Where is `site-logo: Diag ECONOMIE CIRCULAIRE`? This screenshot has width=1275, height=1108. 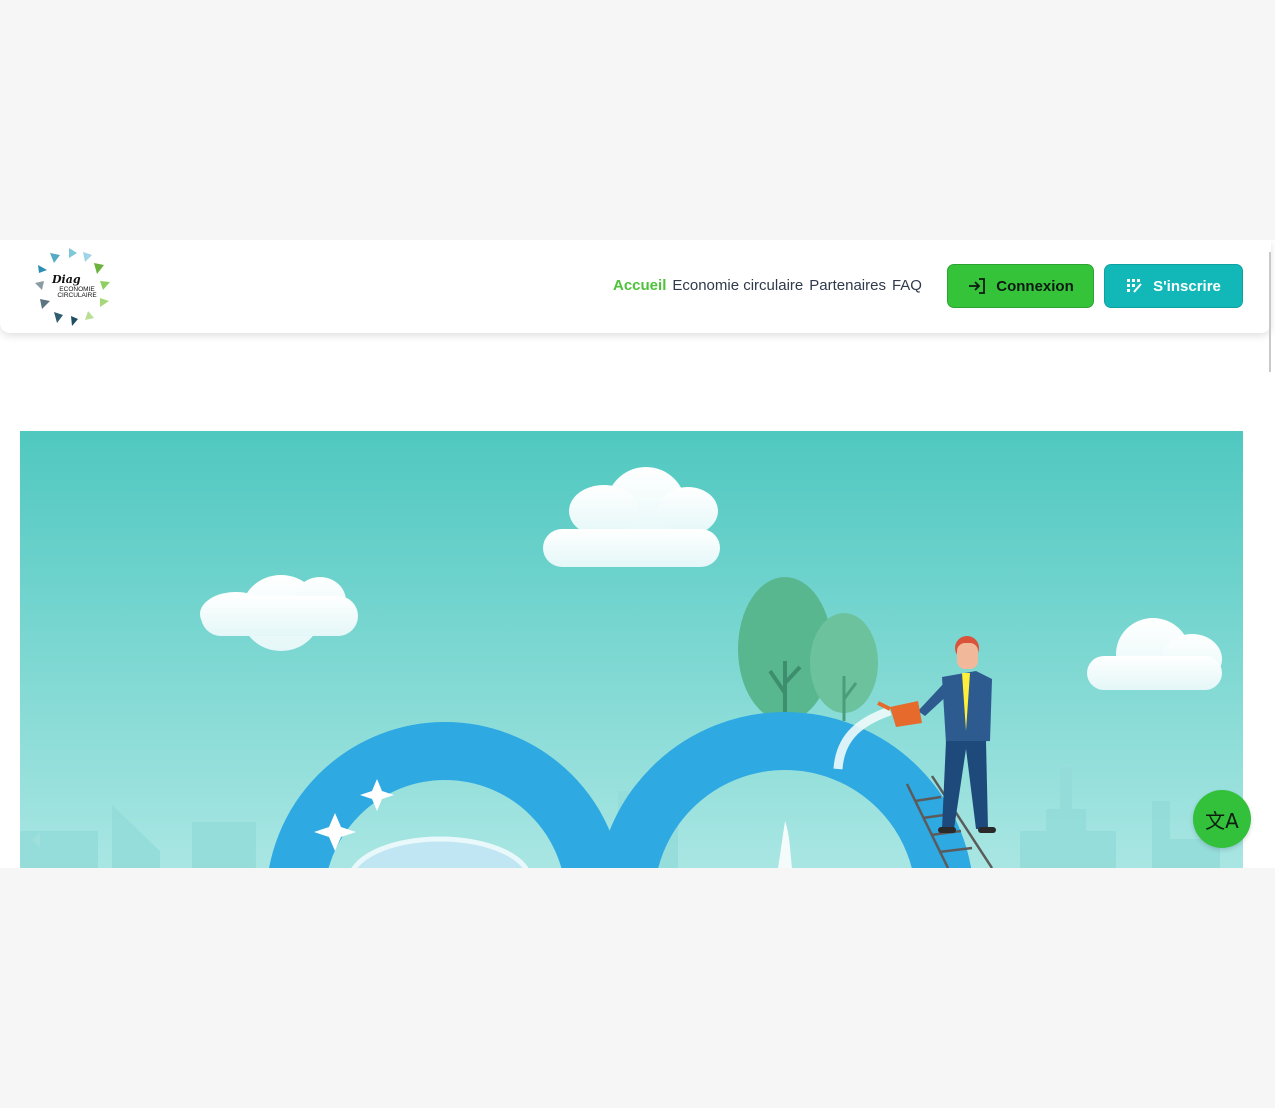 site-logo: Diag ECONOMIE CIRCULAIRE is located at coordinates (73, 286).